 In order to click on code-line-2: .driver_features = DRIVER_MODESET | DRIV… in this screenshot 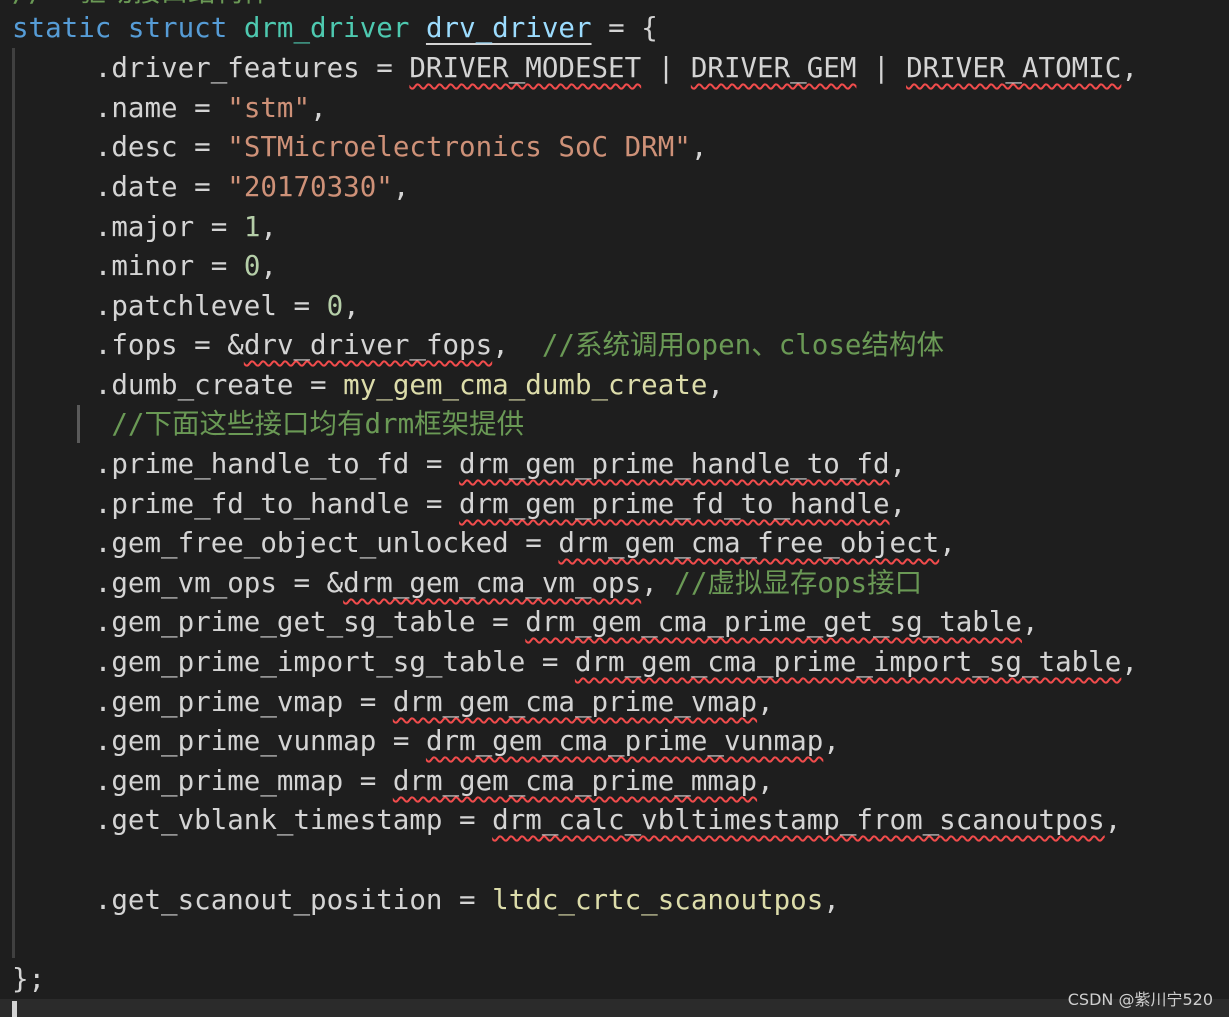, I will do `click(575, 68)`.